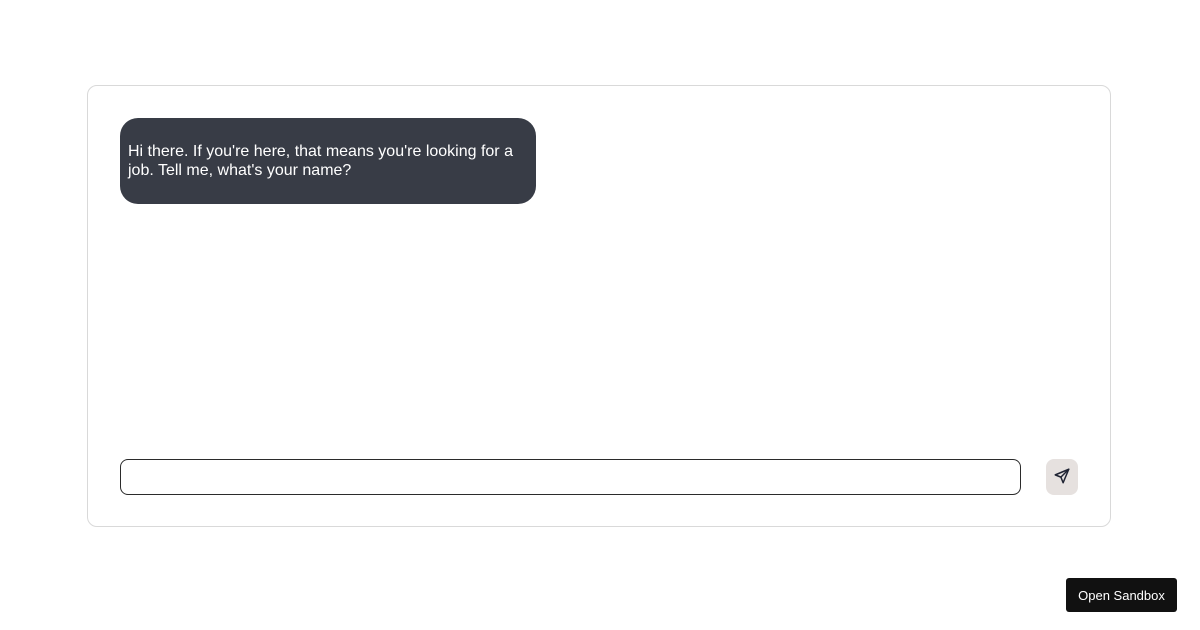  Describe the element at coordinates (570, 477) in the screenshot. I see `message-input` at that location.